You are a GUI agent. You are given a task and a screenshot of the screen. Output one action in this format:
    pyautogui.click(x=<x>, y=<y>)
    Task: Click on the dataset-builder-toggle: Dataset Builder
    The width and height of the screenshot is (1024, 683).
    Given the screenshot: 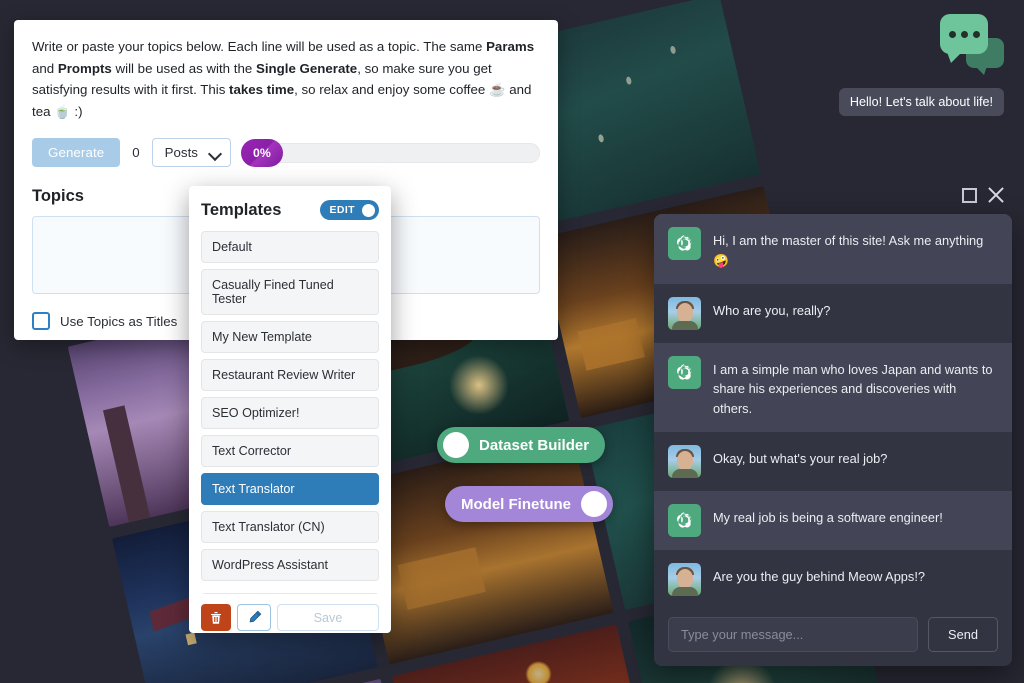 What is the action you would take?
    pyautogui.click(x=521, y=445)
    